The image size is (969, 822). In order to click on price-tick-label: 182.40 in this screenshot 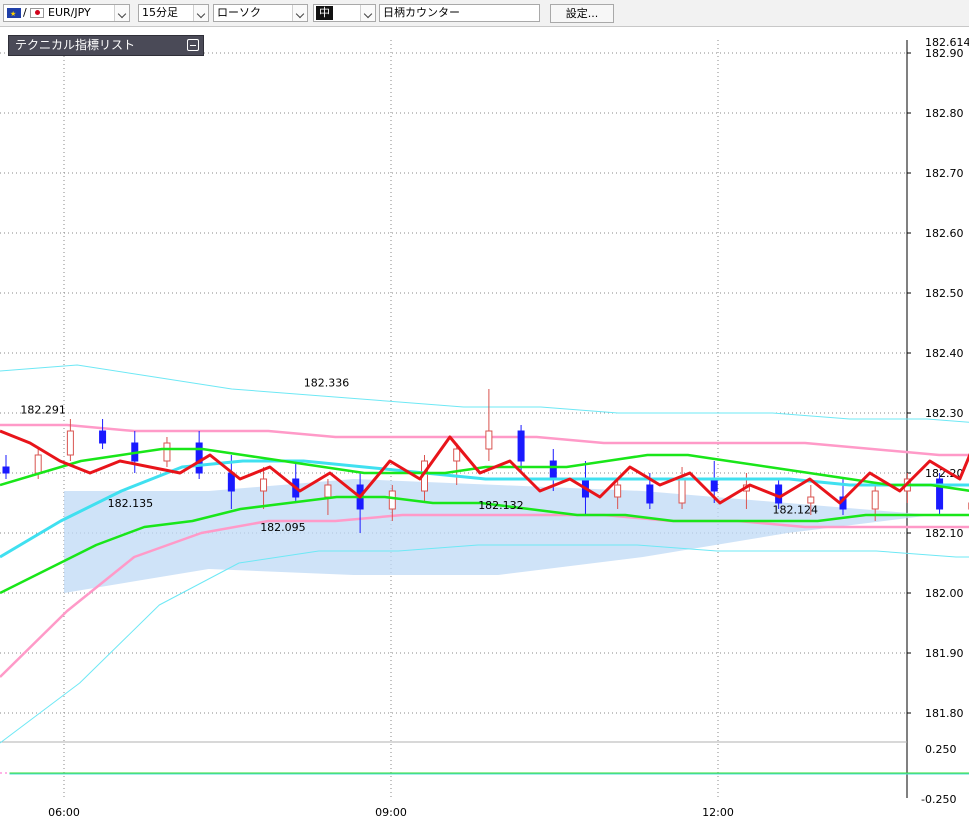, I will do `click(944, 353)`.